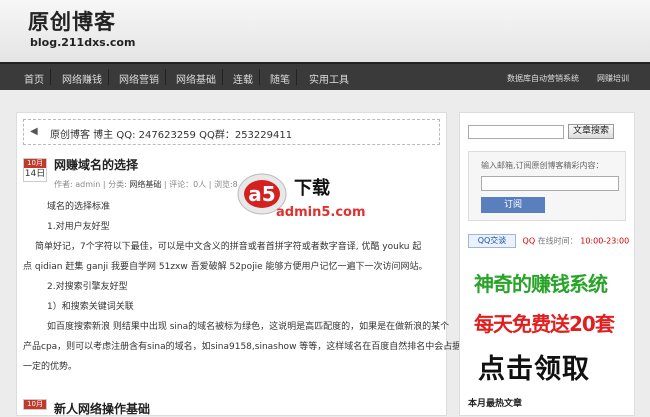 Image resolution: width=650 pixels, height=417 pixels. What do you see at coordinates (513, 205) in the screenshot?
I see `subscribe-button: 订阅` at bounding box center [513, 205].